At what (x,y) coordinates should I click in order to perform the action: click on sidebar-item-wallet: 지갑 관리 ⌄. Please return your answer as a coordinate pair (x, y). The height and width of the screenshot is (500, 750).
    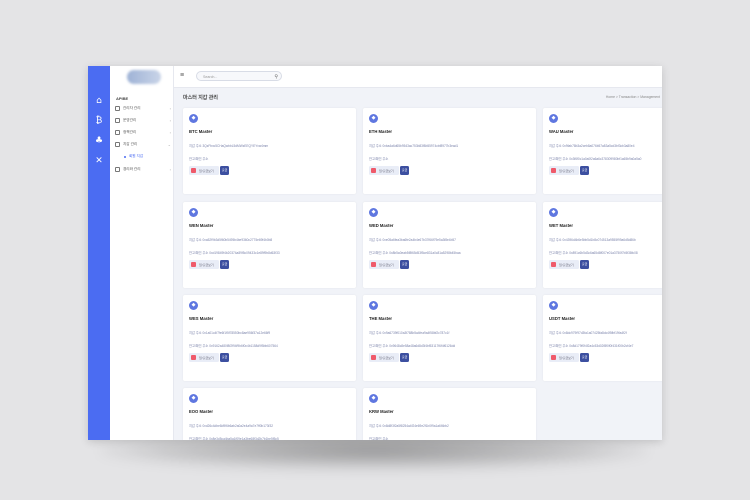
    Looking at the image, I should click on (143, 144).